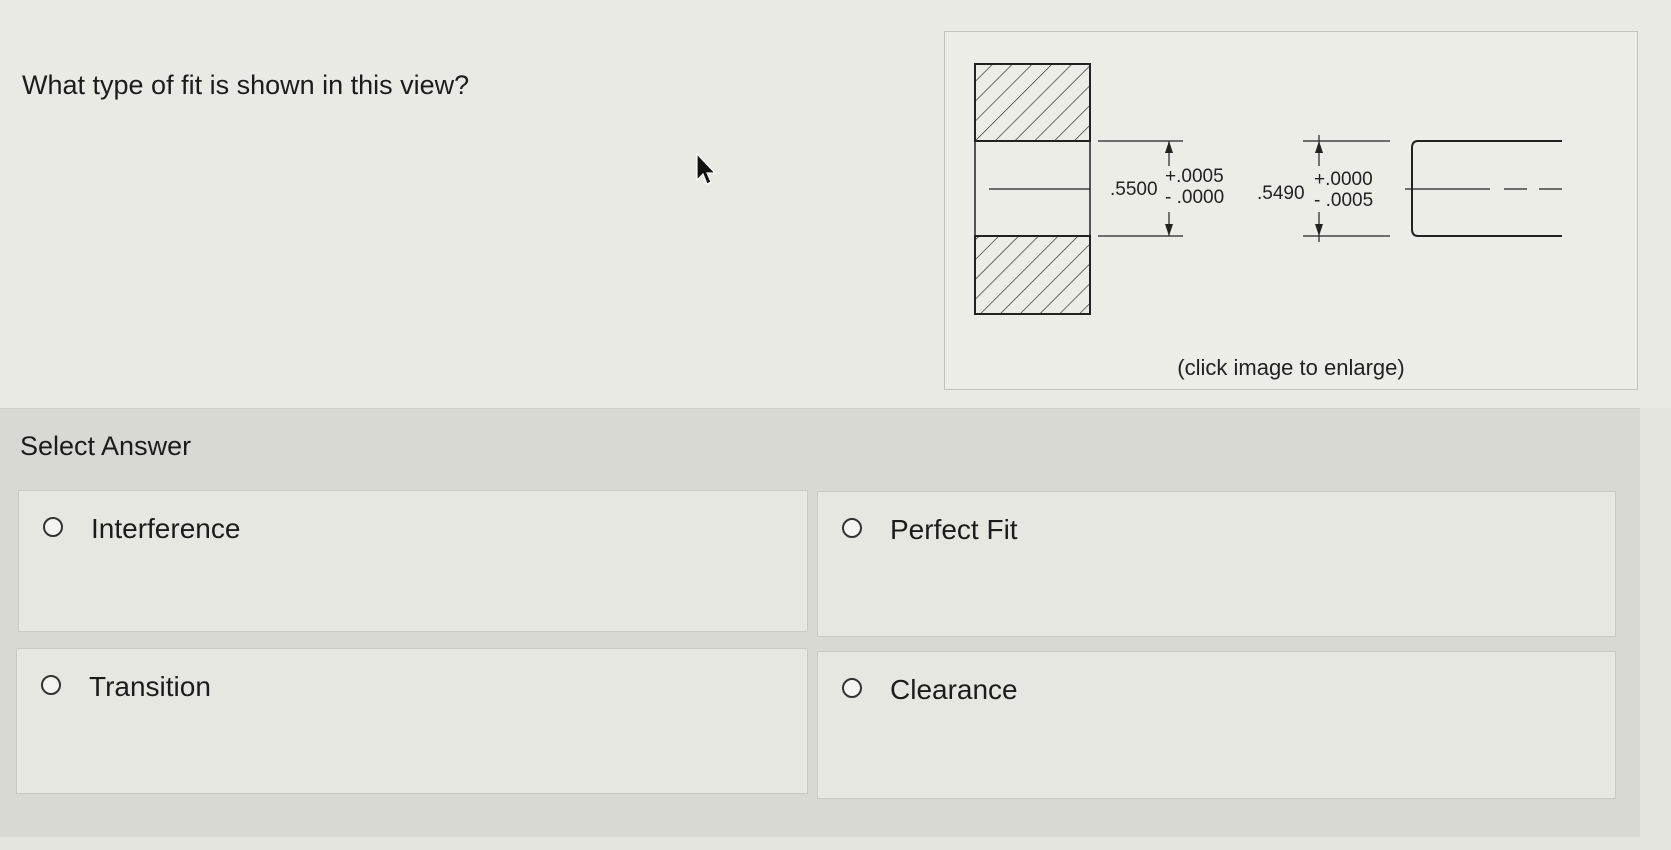  What do you see at coordinates (954, 529) in the screenshot?
I see `option-label: Perfect Fit` at bounding box center [954, 529].